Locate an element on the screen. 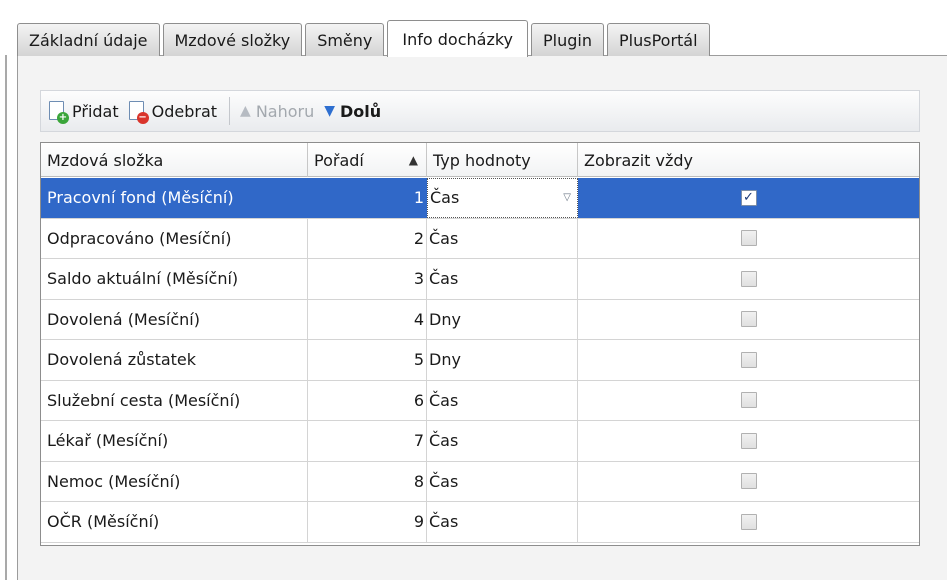  window-left-edge is located at coordinates (6, 317).